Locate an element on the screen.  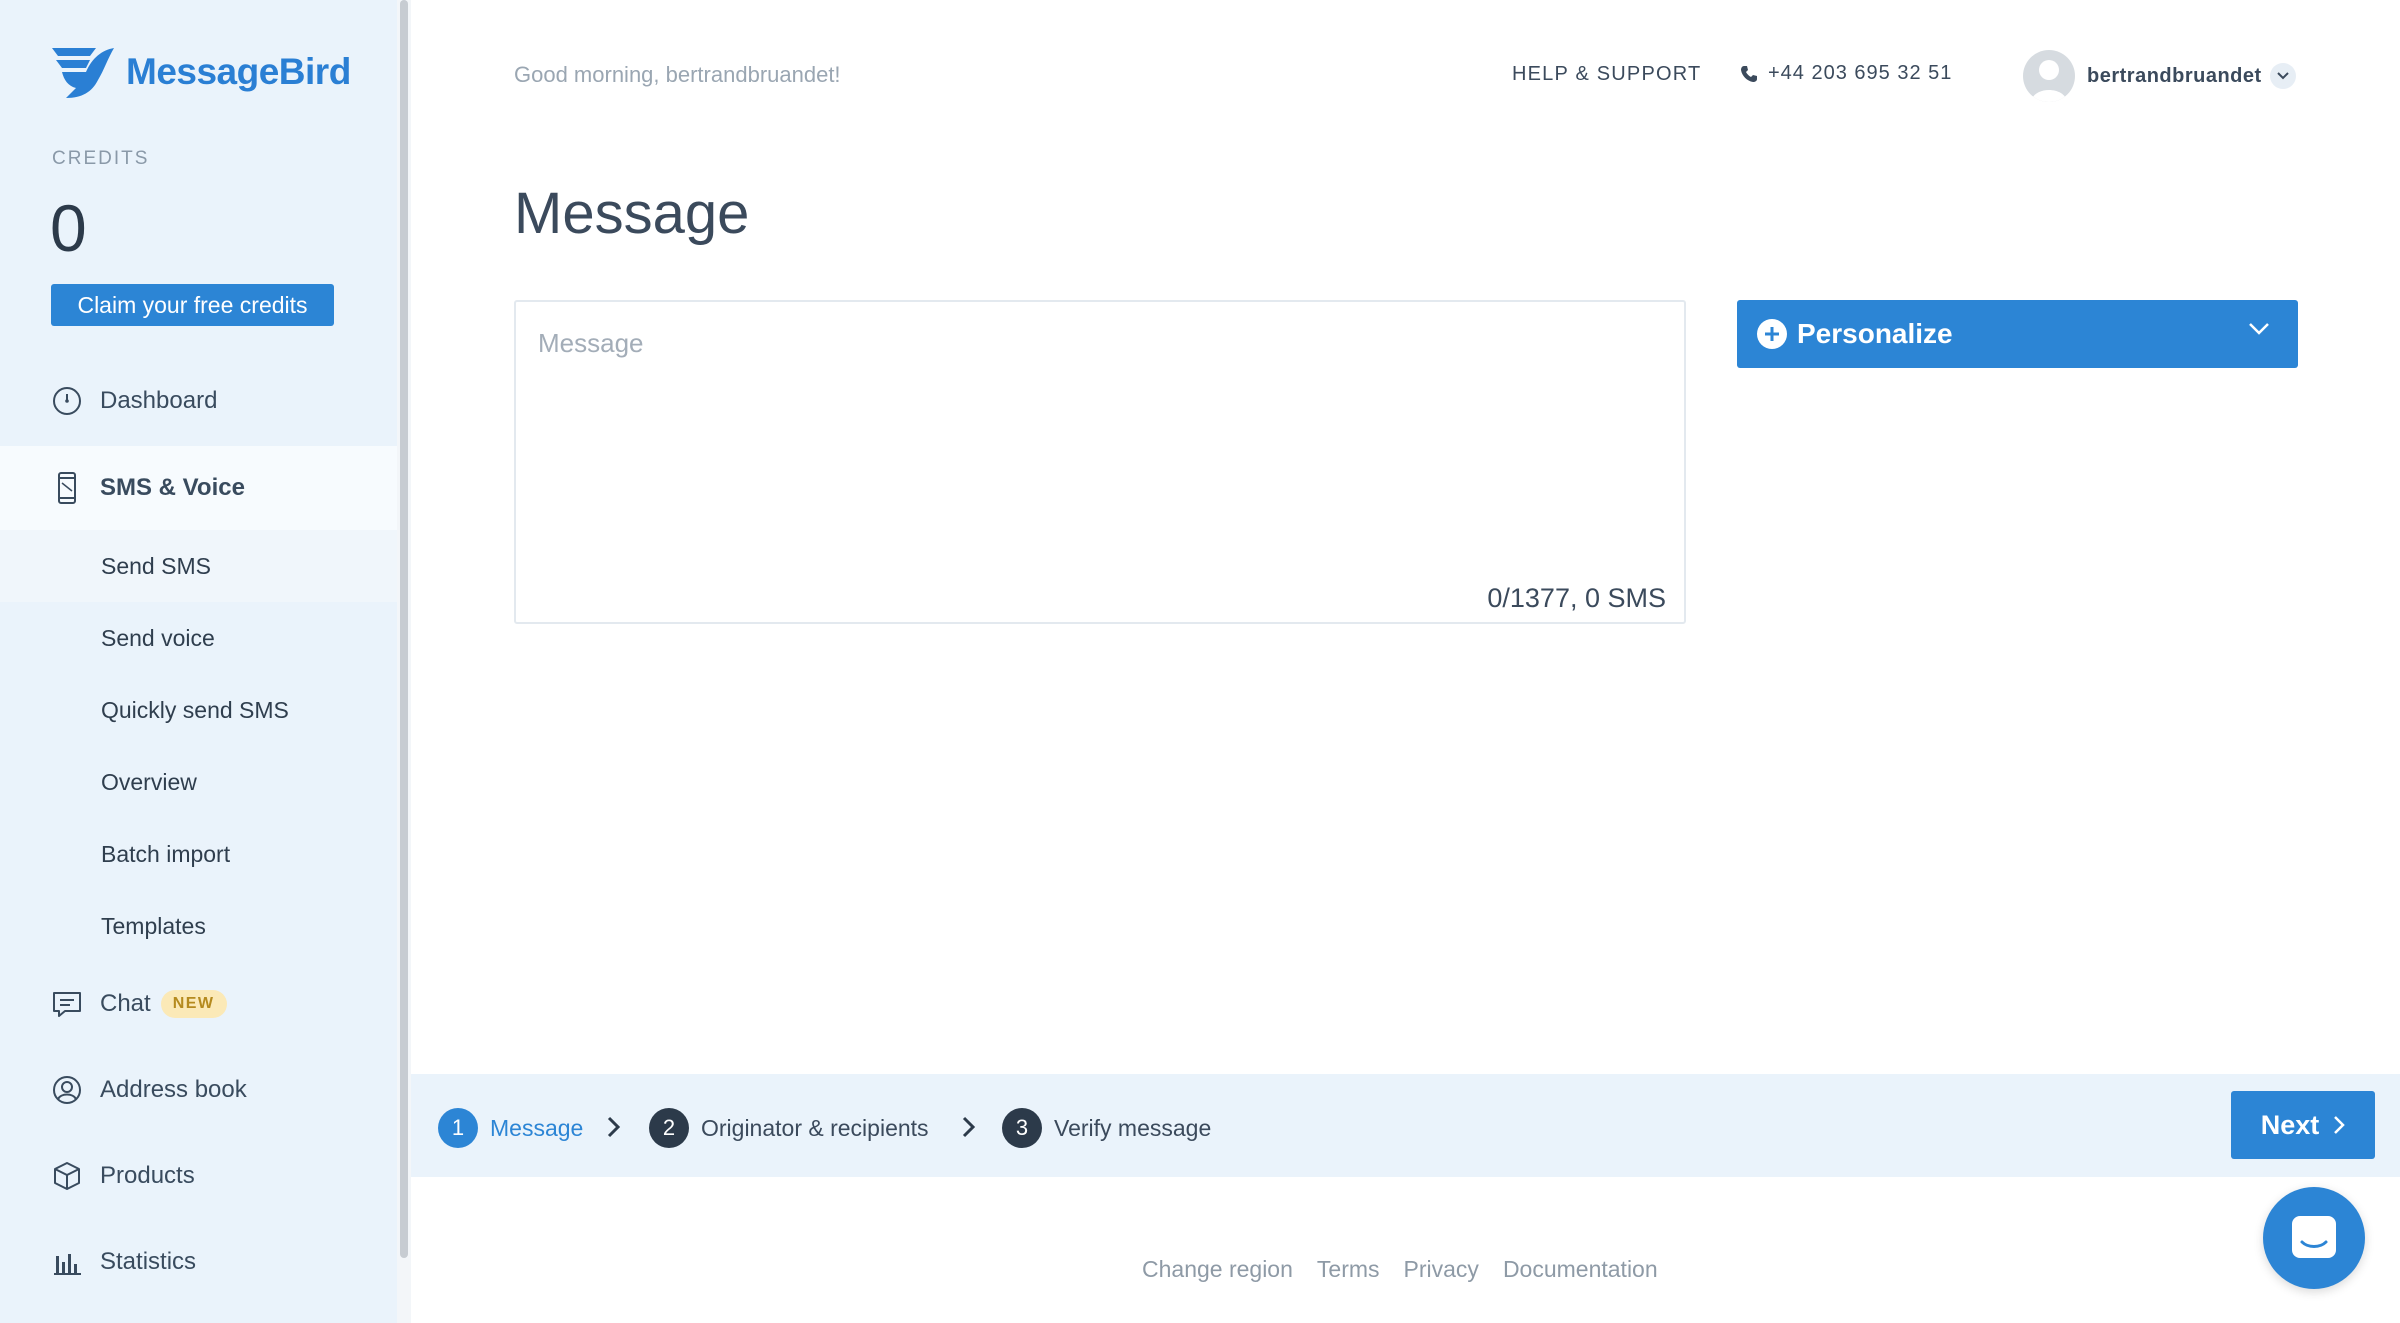
sidebar-subitem-overview: Overview is located at coordinates (198, 782).